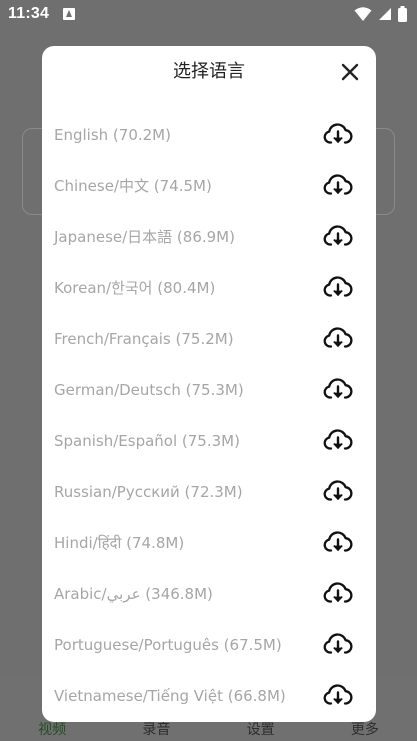 The height and width of the screenshot is (741, 417). Describe the element at coordinates (260, 730) in the screenshot. I see `nav-tab-label: 设置` at that location.